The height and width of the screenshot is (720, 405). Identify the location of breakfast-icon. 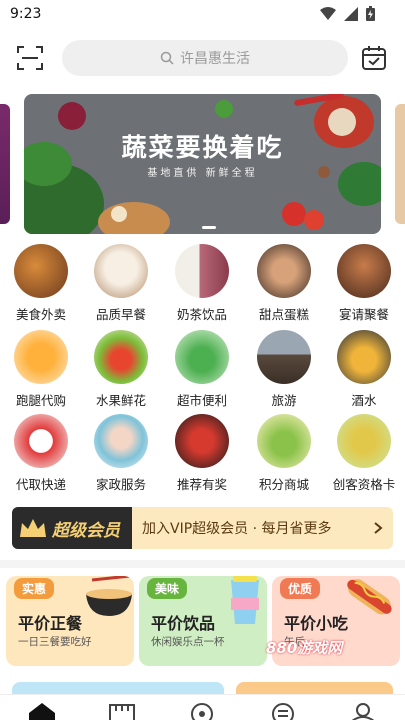
(121, 271).